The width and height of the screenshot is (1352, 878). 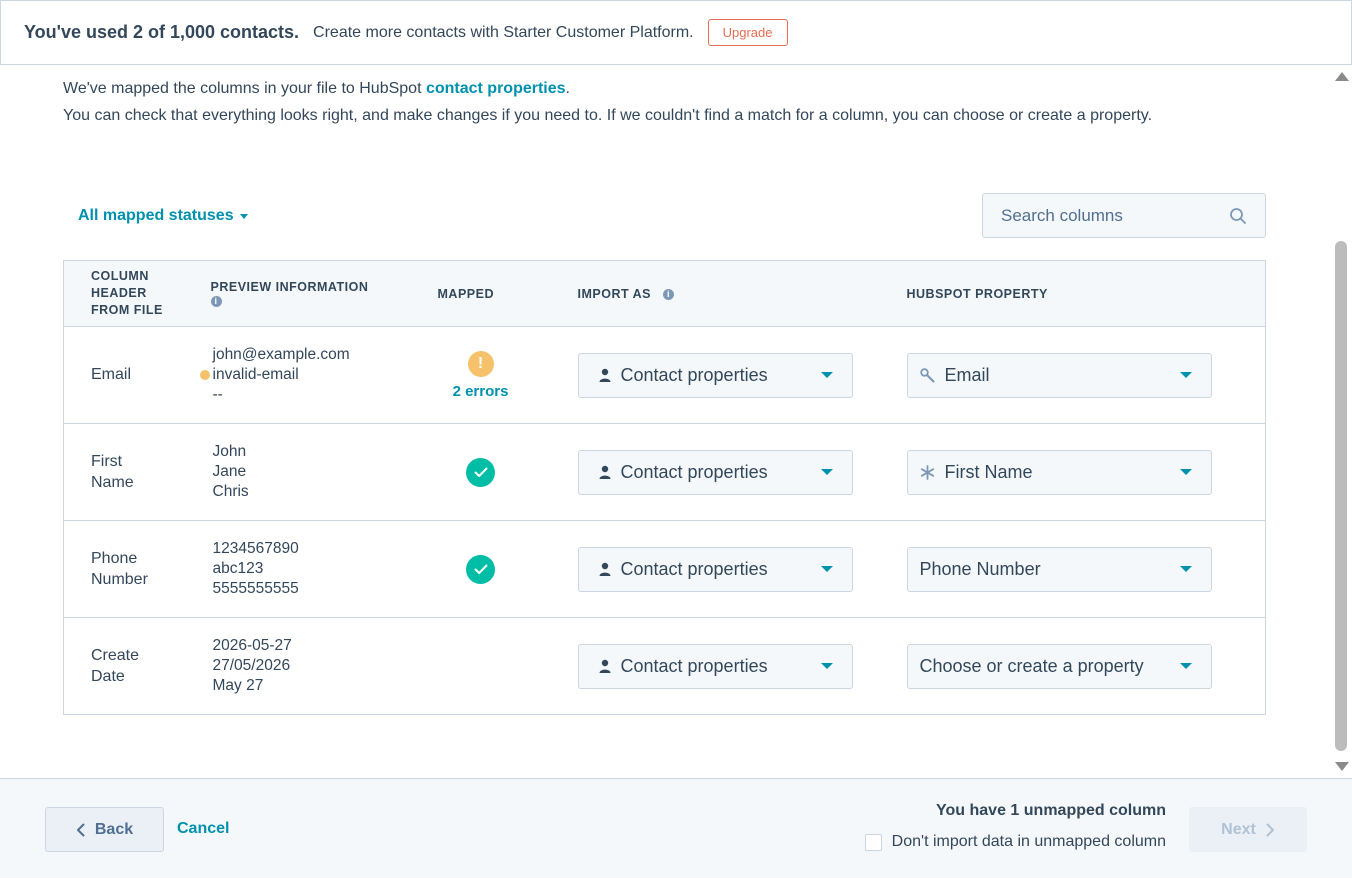 I want to click on column-header-heading-line-1: COLUMN, so click(x=120, y=276).